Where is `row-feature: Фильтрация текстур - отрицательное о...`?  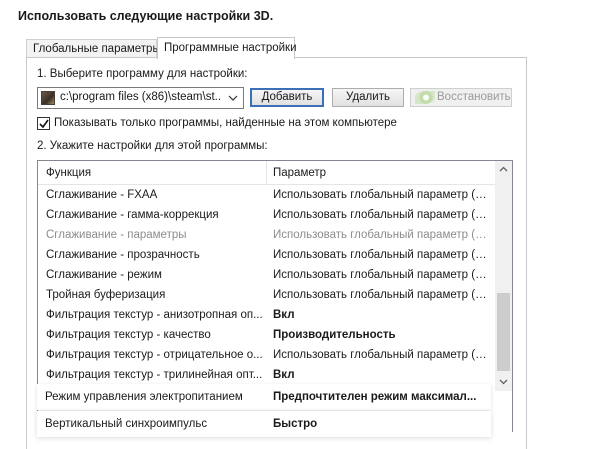 row-feature: Фильтрация текстур - отрицательное о... is located at coordinates (154, 355).